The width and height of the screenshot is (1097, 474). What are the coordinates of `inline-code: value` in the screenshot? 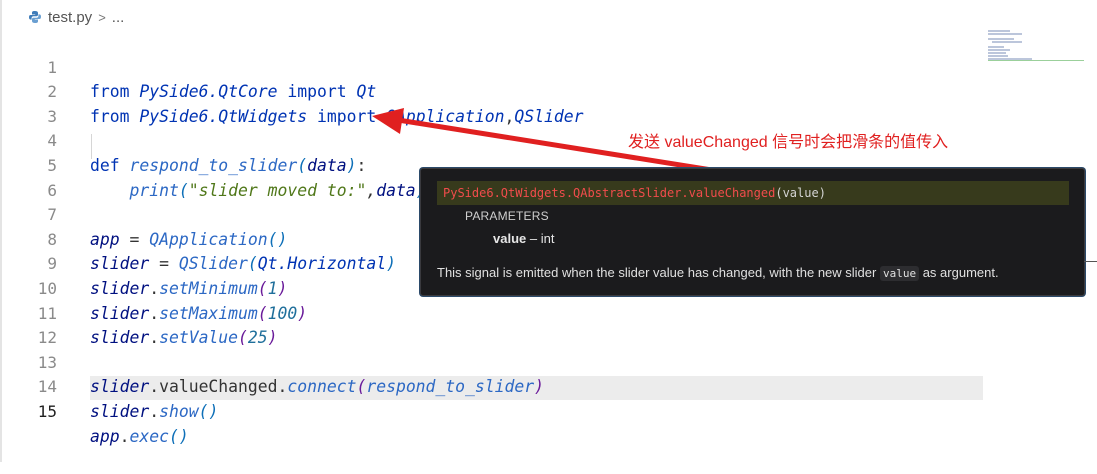 It's located at (899, 273).